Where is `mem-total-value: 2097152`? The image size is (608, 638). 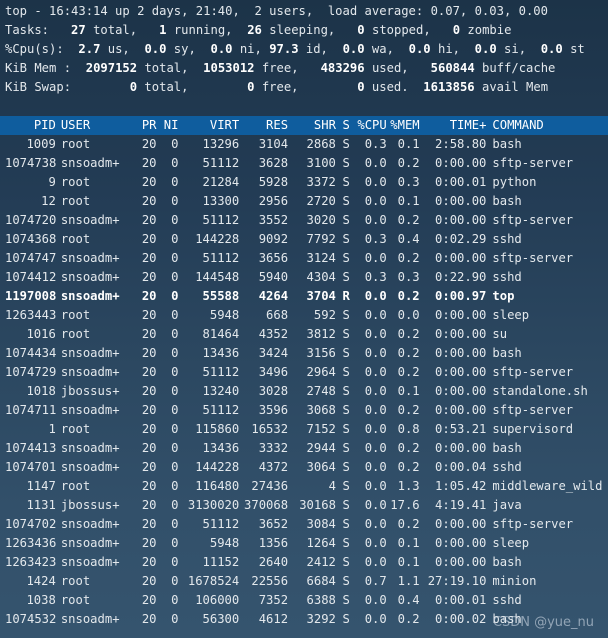
mem-total-value: 2097152 is located at coordinates (111, 68).